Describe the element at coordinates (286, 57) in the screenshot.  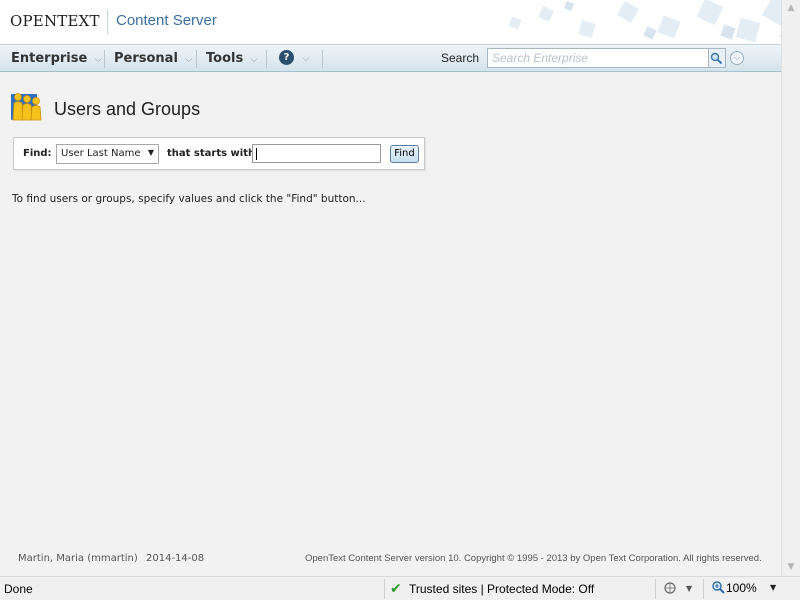
I see `help-icon: ?` at that location.